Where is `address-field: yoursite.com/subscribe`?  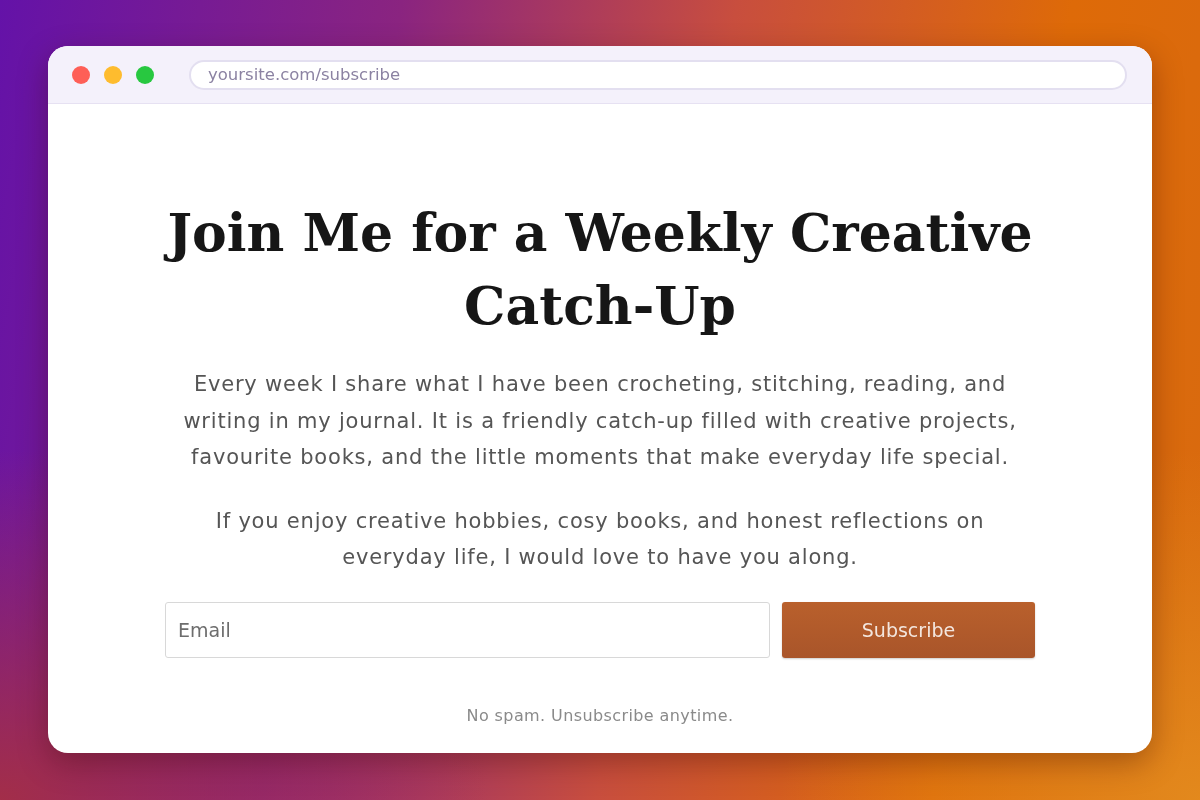 address-field: yoursite.com/subscribe is located at coordinates (658, 74).